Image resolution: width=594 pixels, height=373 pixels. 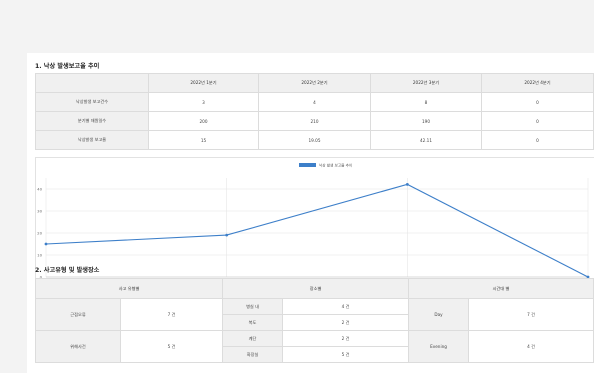 I want to click on row-label: 분기별 재원일수, so click(x=92, y=121).